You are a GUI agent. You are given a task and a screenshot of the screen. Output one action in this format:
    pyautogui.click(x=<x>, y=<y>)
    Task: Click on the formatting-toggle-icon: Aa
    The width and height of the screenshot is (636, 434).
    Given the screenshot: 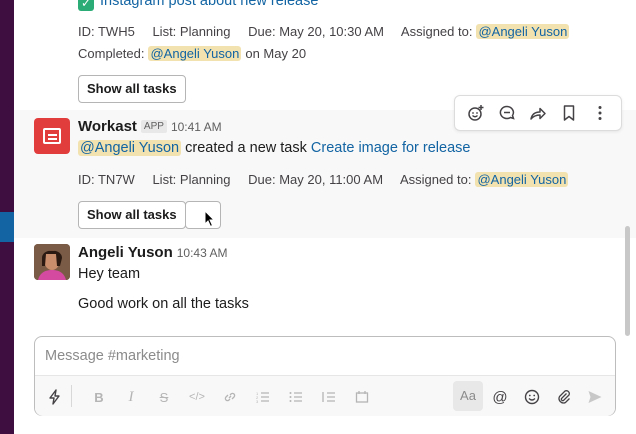 What is the action you would take?
    pyautogui.click(x=468, y=396)
    